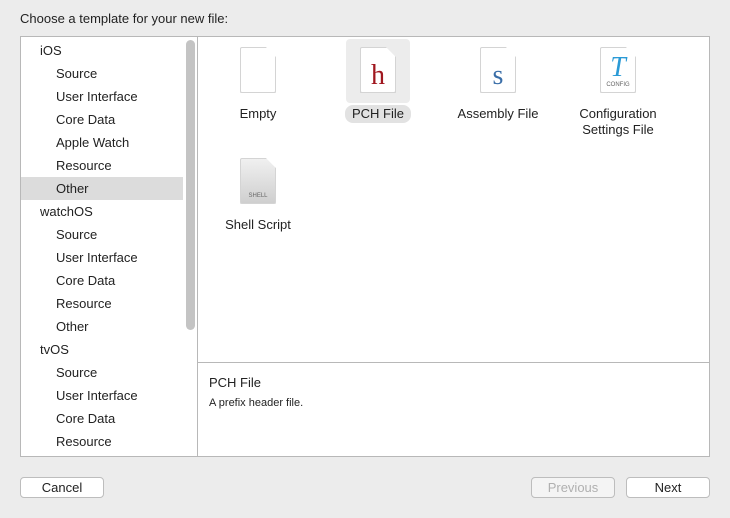 This screenshot has height=518, width=730. What do you see at coordinates (377, 114) in the screenshot?
I see `template-label: PCH File` at bounding box center [377, 114].